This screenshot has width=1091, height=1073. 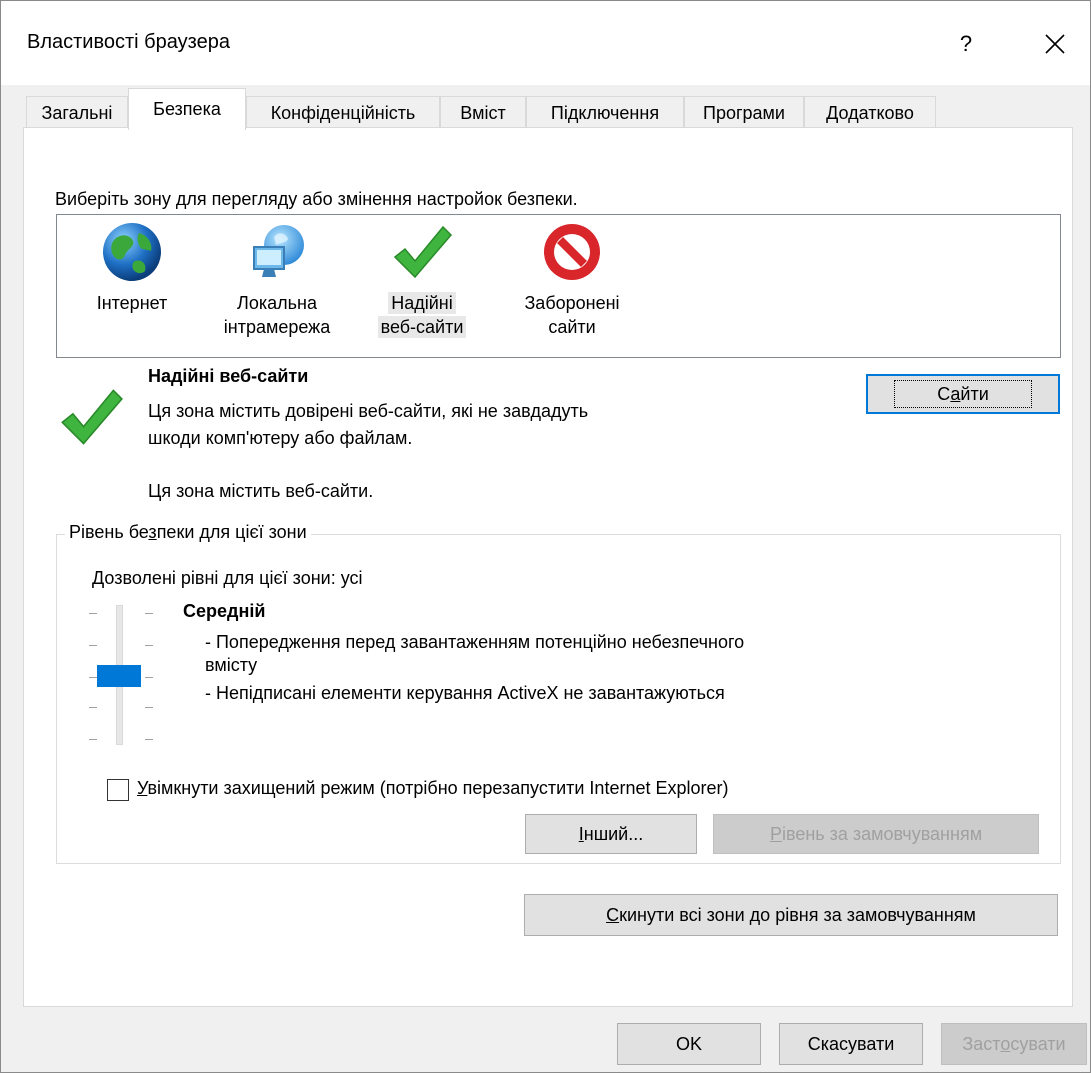 What do you see at coordinates (77, 112) in the screenshot?
I see `tab-general: Загальні` at bounding box center [77, 112].